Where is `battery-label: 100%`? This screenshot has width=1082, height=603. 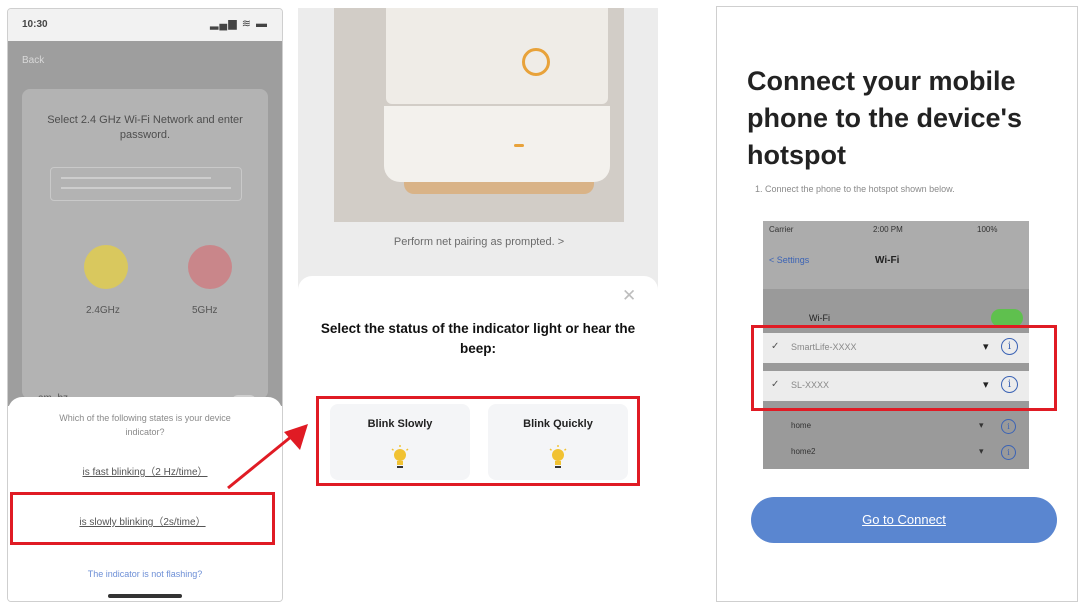 battery-label: 100% is located at coordinates (987, 229).